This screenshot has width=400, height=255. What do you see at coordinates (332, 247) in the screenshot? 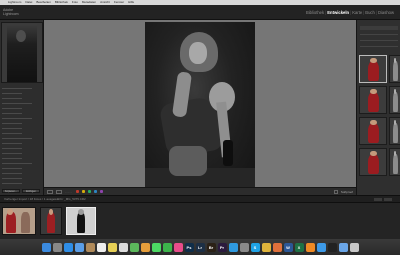
I see `terminal-icon` at bounding box center [332, 247].